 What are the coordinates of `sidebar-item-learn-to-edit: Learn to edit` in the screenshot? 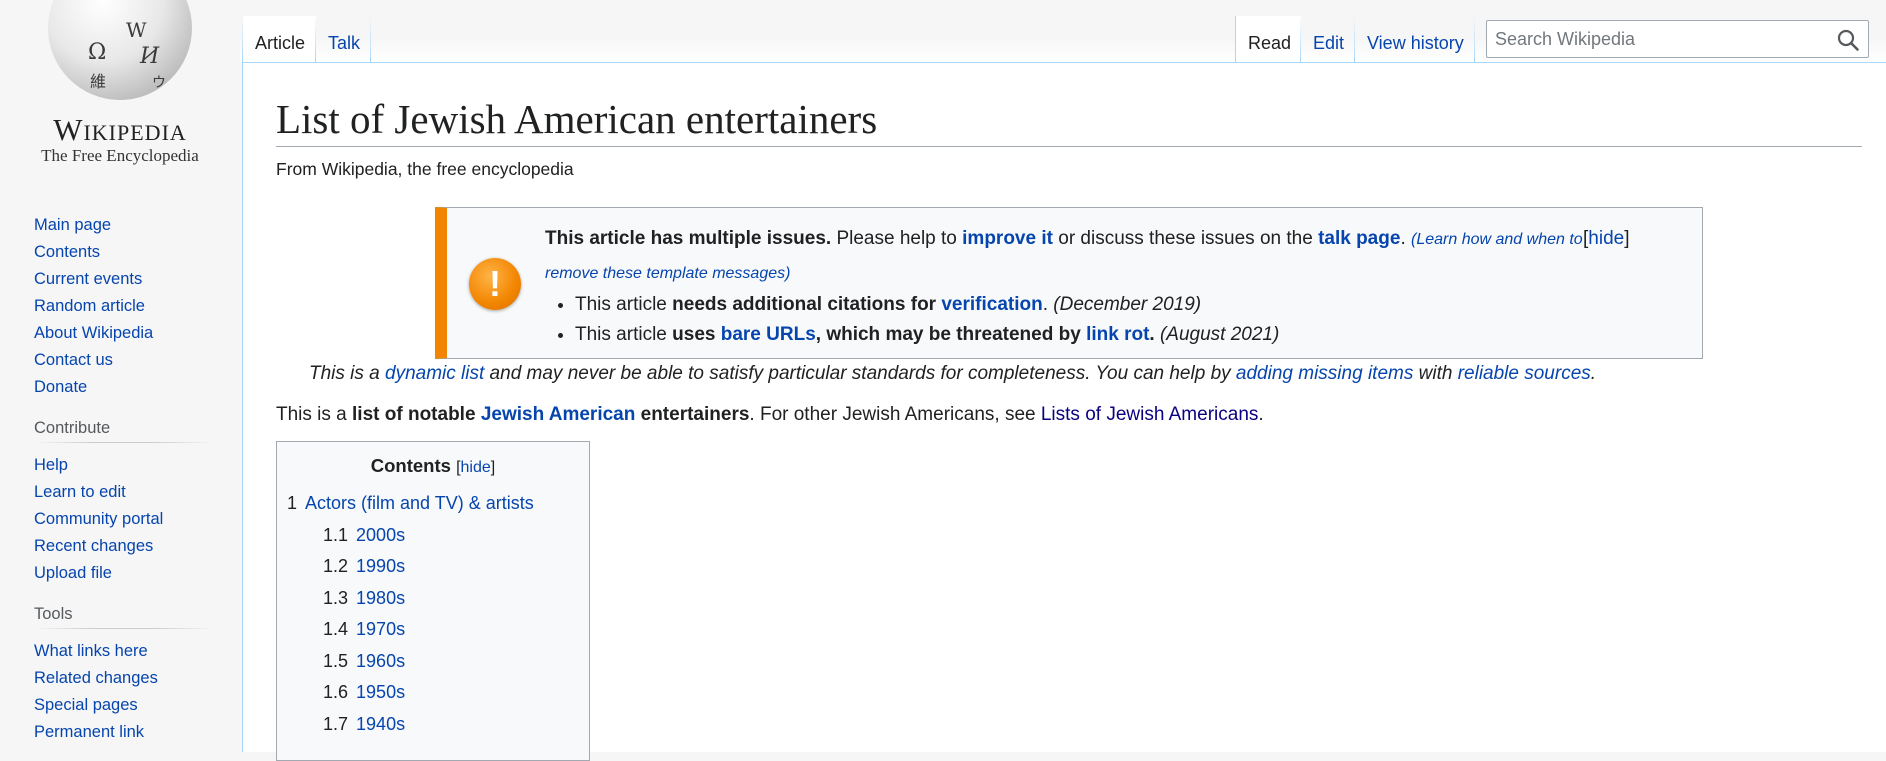 It's located at (124, 492).